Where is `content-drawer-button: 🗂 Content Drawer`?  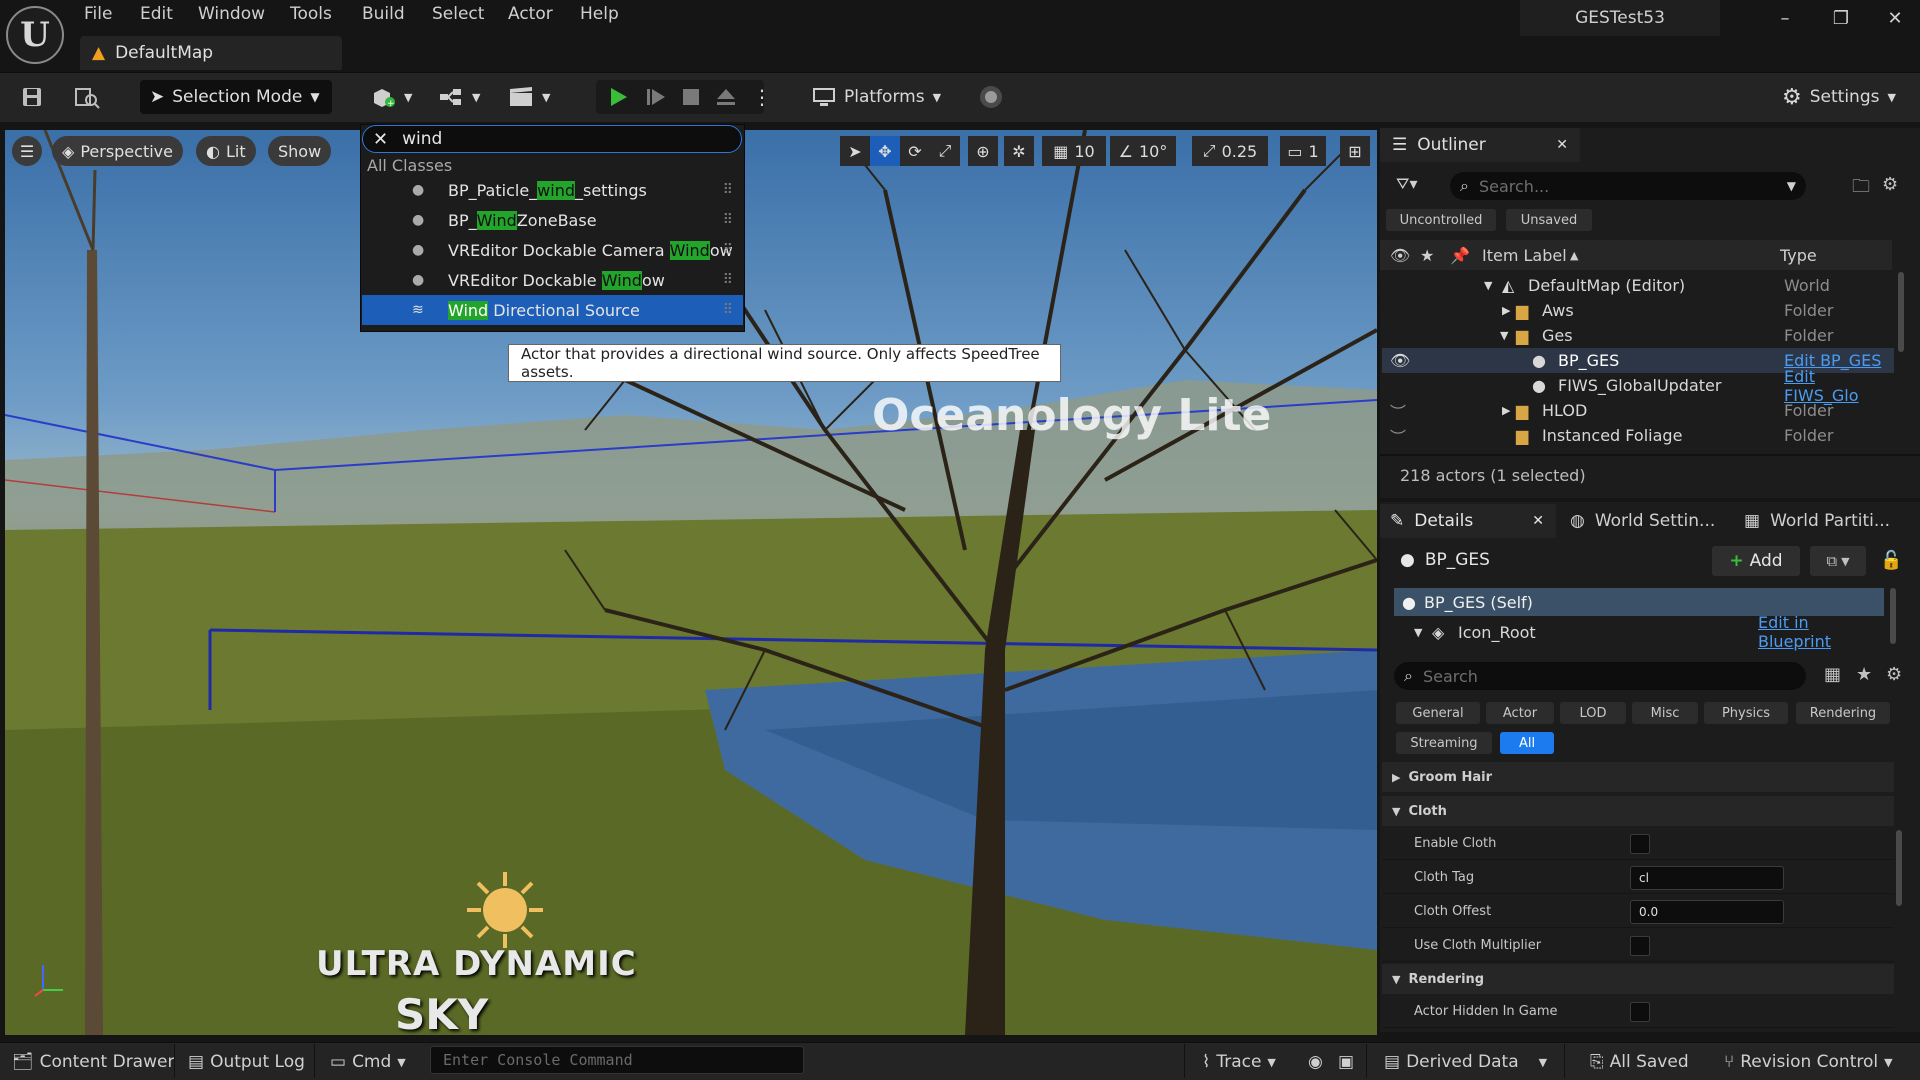
content-drawer-button: 🗂 Content Drawer is located at coordinates (93, 1062).